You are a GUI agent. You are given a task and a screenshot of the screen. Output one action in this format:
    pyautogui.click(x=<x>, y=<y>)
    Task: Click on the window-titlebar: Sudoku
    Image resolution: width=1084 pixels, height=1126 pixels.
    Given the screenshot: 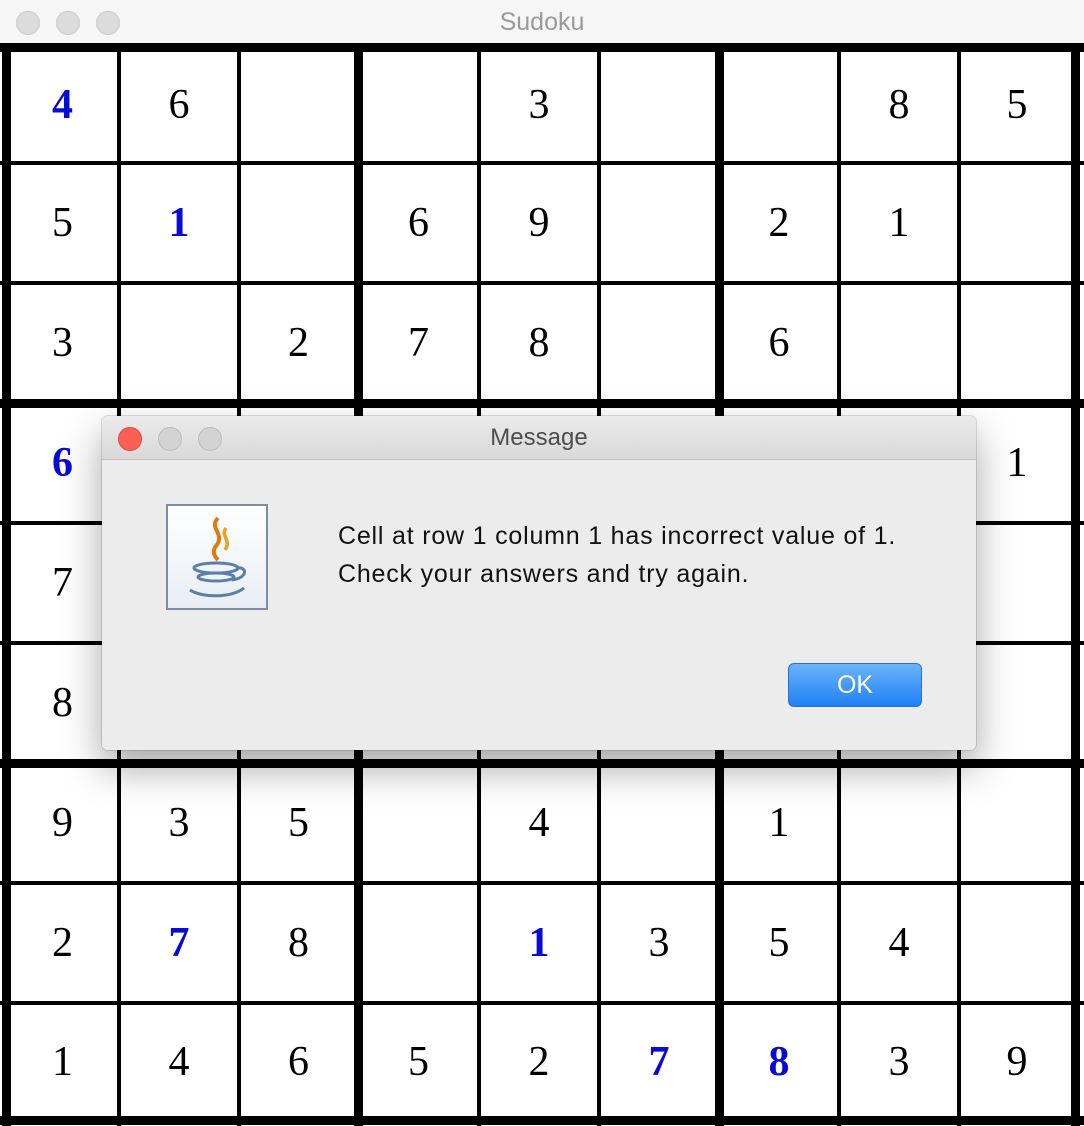 What is the action you would take?
    pyautogui.click(x=542, y=22)
    